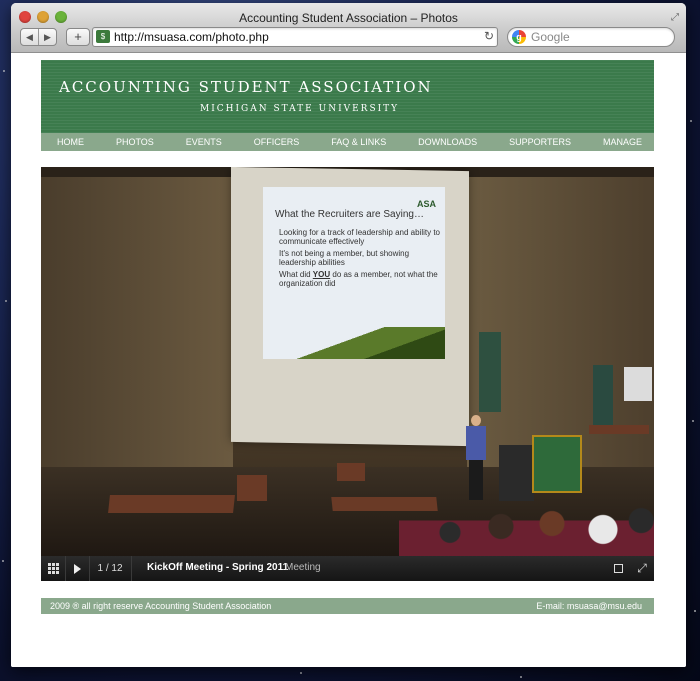 The image size is (700, 681). What do you see at coordinates (47, 37) in the screenshot?
I see `forward-button: ▶` at bounding box center [47, 37].